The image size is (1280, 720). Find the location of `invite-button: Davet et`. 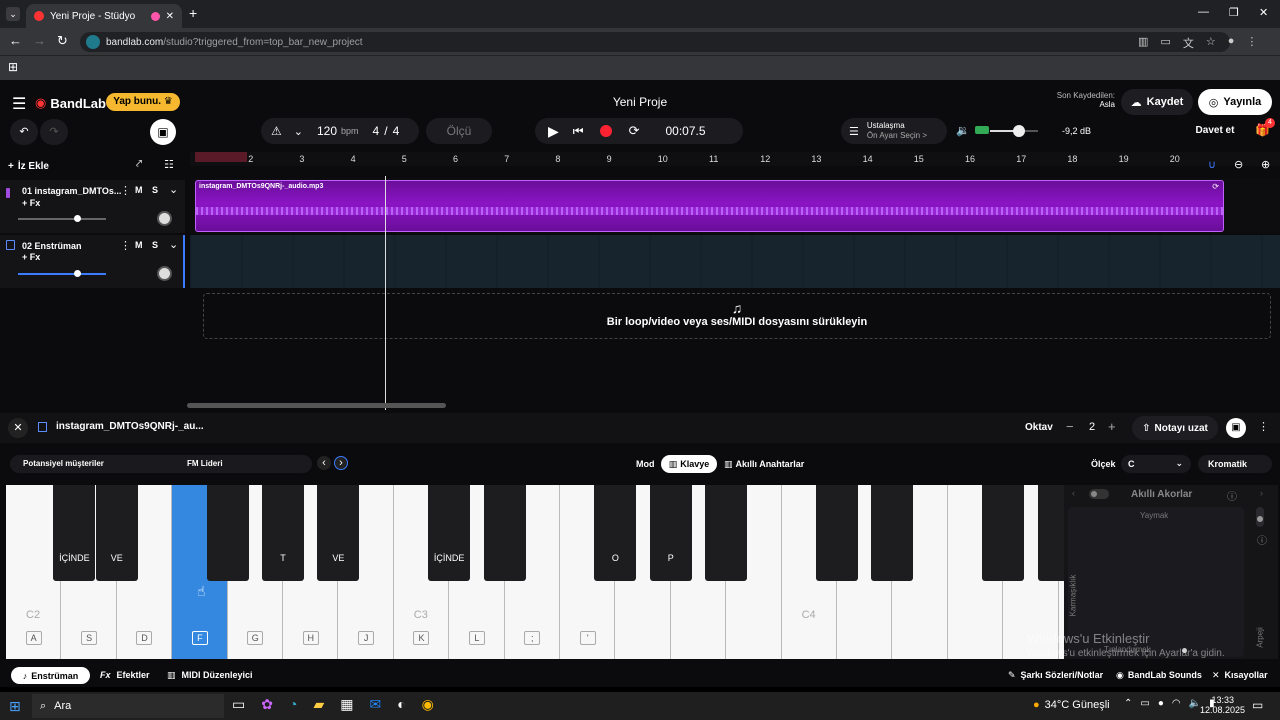

invite-button: Davet et is located at coordinates (1215, 131).